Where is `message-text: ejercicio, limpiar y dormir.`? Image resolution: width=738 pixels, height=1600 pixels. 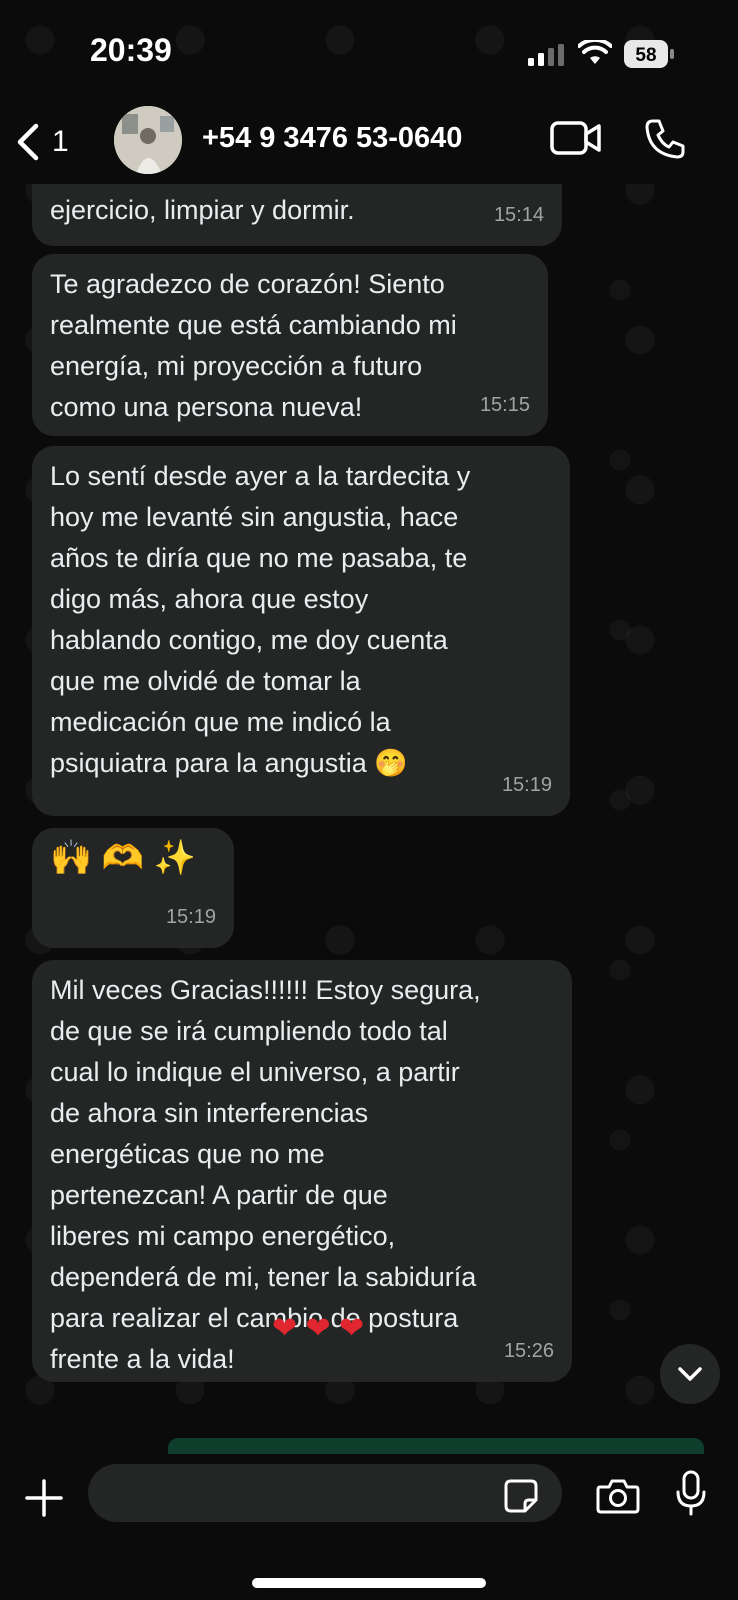
message-text: ejercicio, limpiar y dormir. is located at coordinates (202, 210).